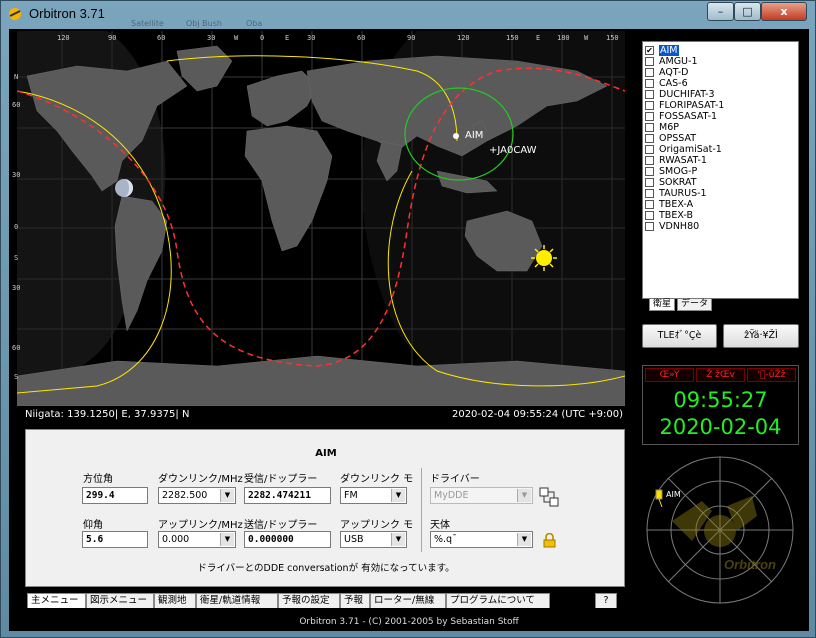  What do you see at coordinates (67, 13) in the screenshot?
I see `window-title: Orbitron 3.71` at bounding box center [67, 13].